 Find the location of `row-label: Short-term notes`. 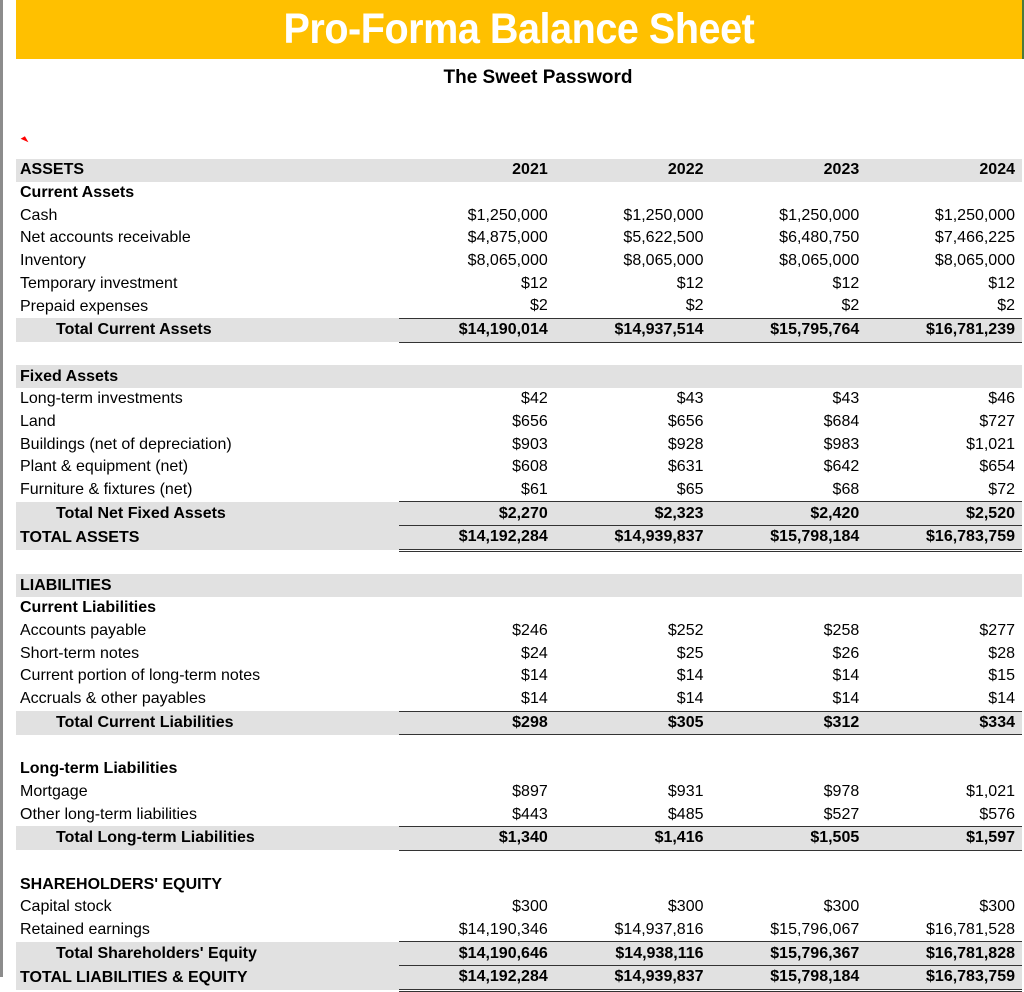

row-label: Short-term notes is located at coordinates (207, 653).